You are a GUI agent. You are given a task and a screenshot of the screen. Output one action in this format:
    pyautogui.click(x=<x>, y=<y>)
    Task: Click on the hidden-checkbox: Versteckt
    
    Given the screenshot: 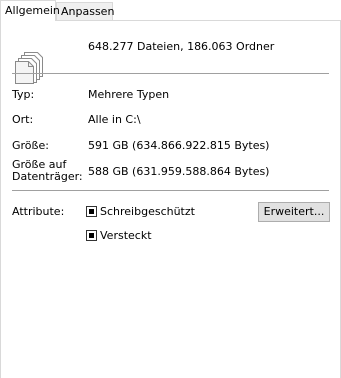 What is the action you would take?
    pyautogui.click(x=119, y=235)
    